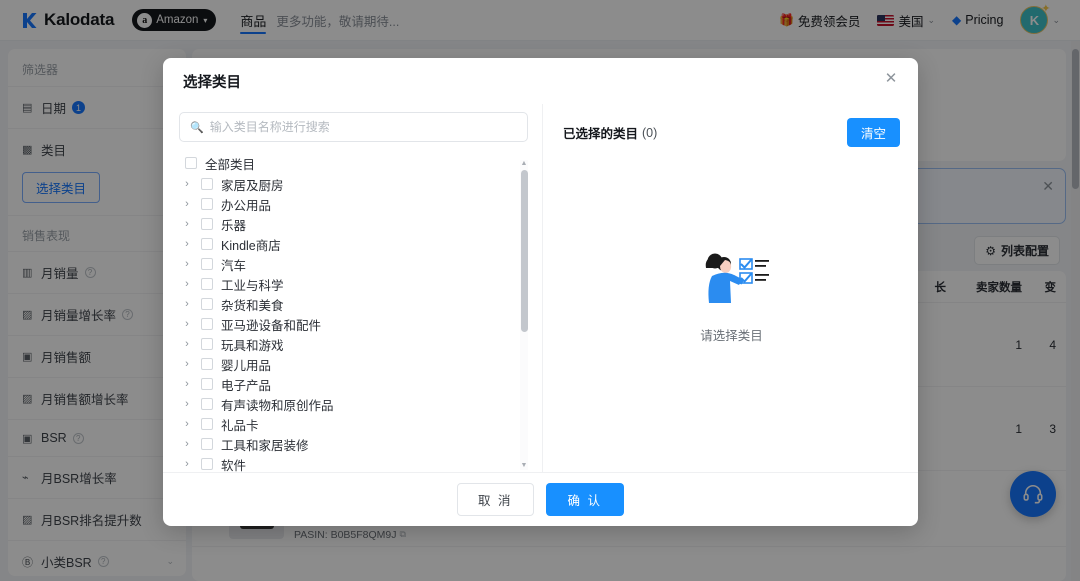 The image size is (1080, 581). I want to click on clear-button: 清空, so click(873, 132).